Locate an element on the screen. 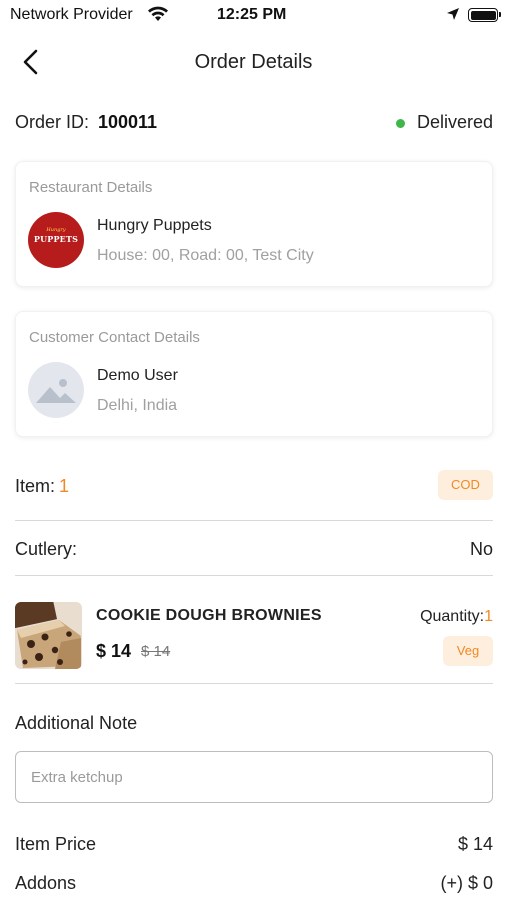  header: Order Details is located at coordinates (253, 62).